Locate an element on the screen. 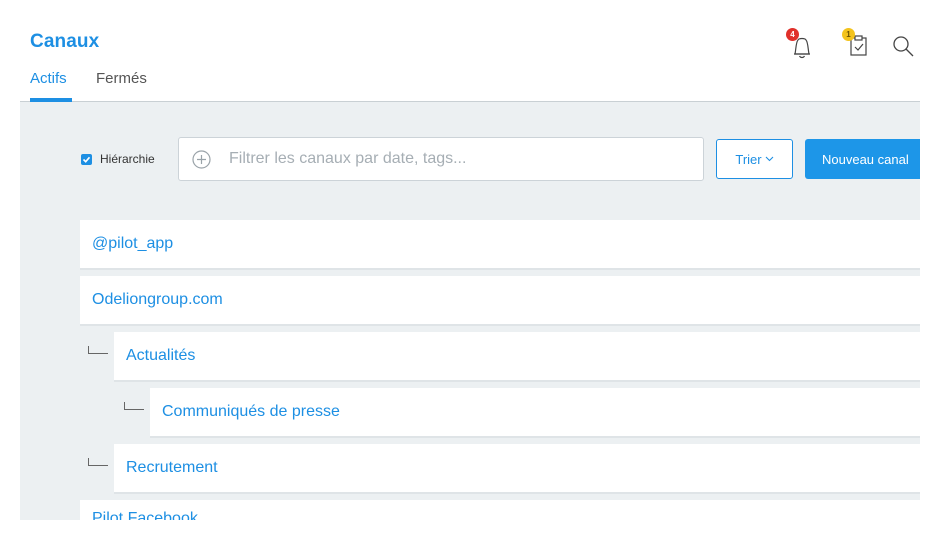 The height and width of the screenshot is (540, 940). checkmark-icon is located at coordinates (86, 159).